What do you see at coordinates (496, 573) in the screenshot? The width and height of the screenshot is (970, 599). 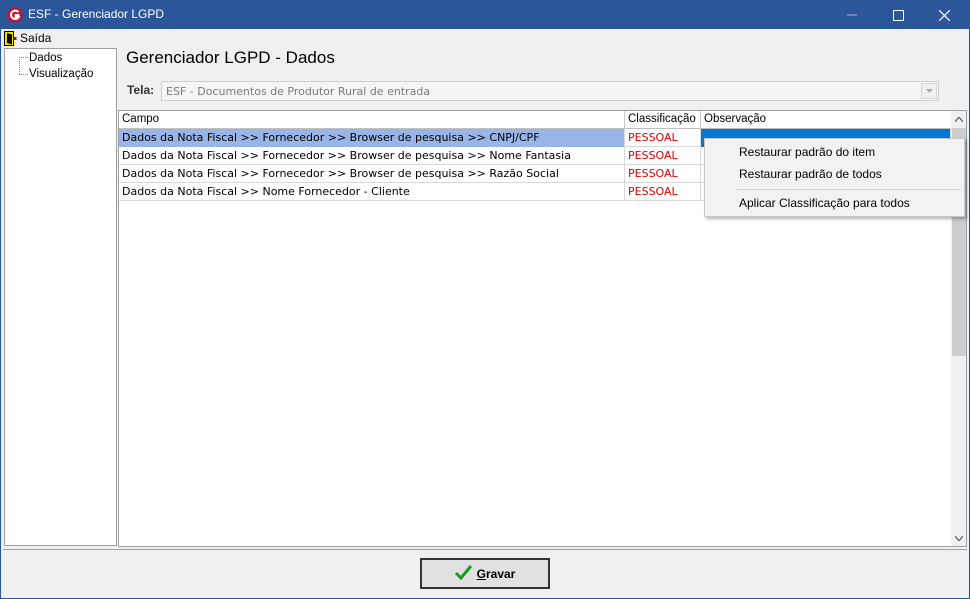 I see `save-button-label: Gravar` at bounding box center [496, 573].